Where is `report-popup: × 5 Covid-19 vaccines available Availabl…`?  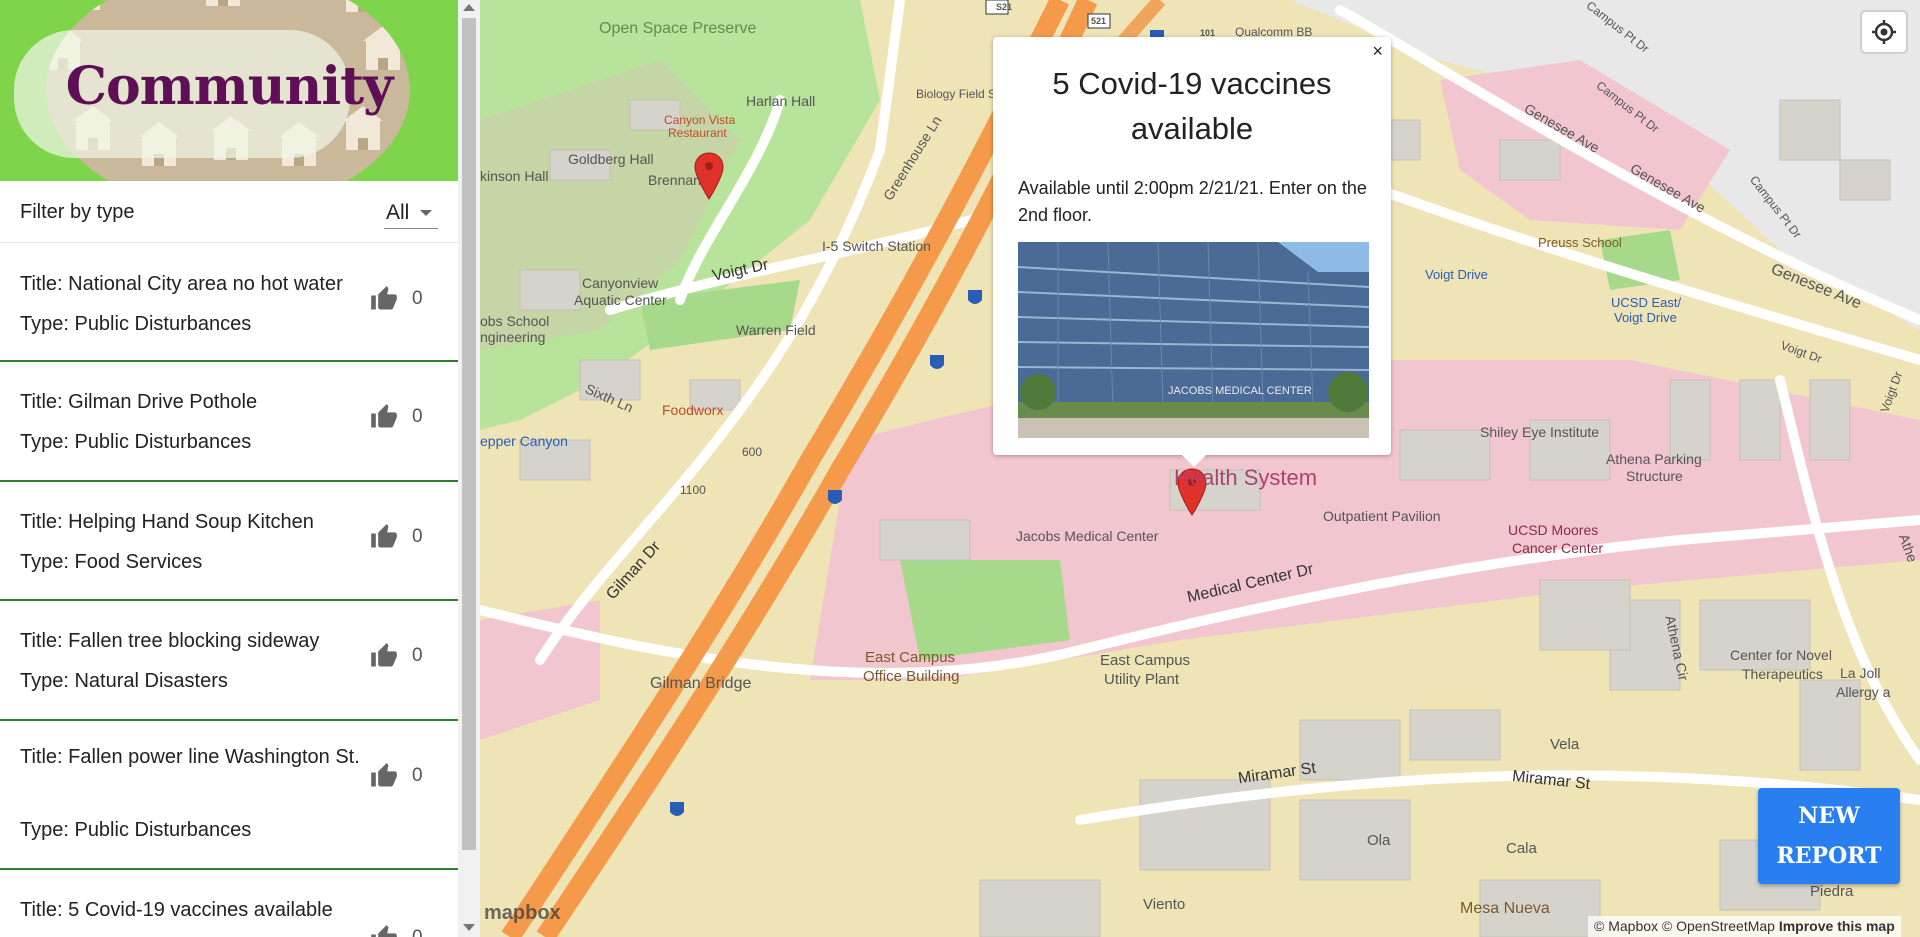 report-popup: × 5 Covid-19 vaccines available Availabl… is located at coordinates (1192, 252).